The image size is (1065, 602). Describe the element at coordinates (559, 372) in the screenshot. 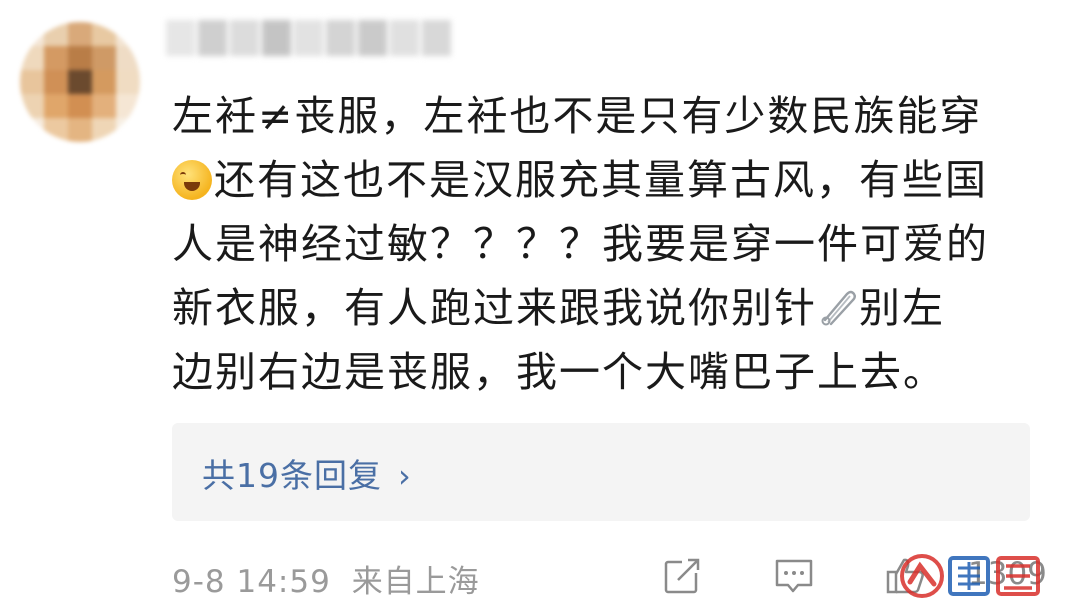

I see `comment-line: 边别右边是丧服，我一个大嘴巴子上去。` at that location.